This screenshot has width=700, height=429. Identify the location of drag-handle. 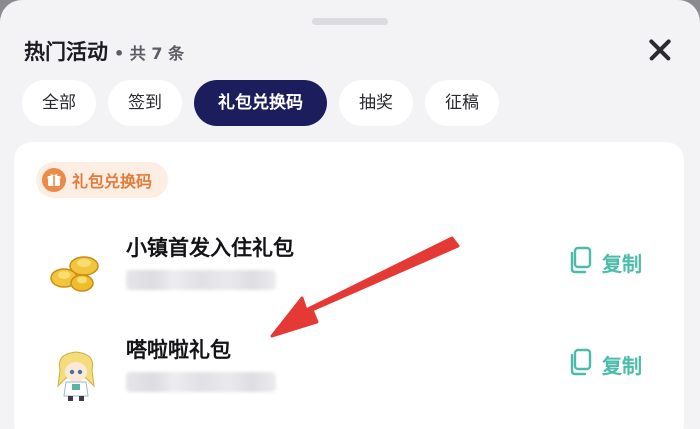
(350, 21).